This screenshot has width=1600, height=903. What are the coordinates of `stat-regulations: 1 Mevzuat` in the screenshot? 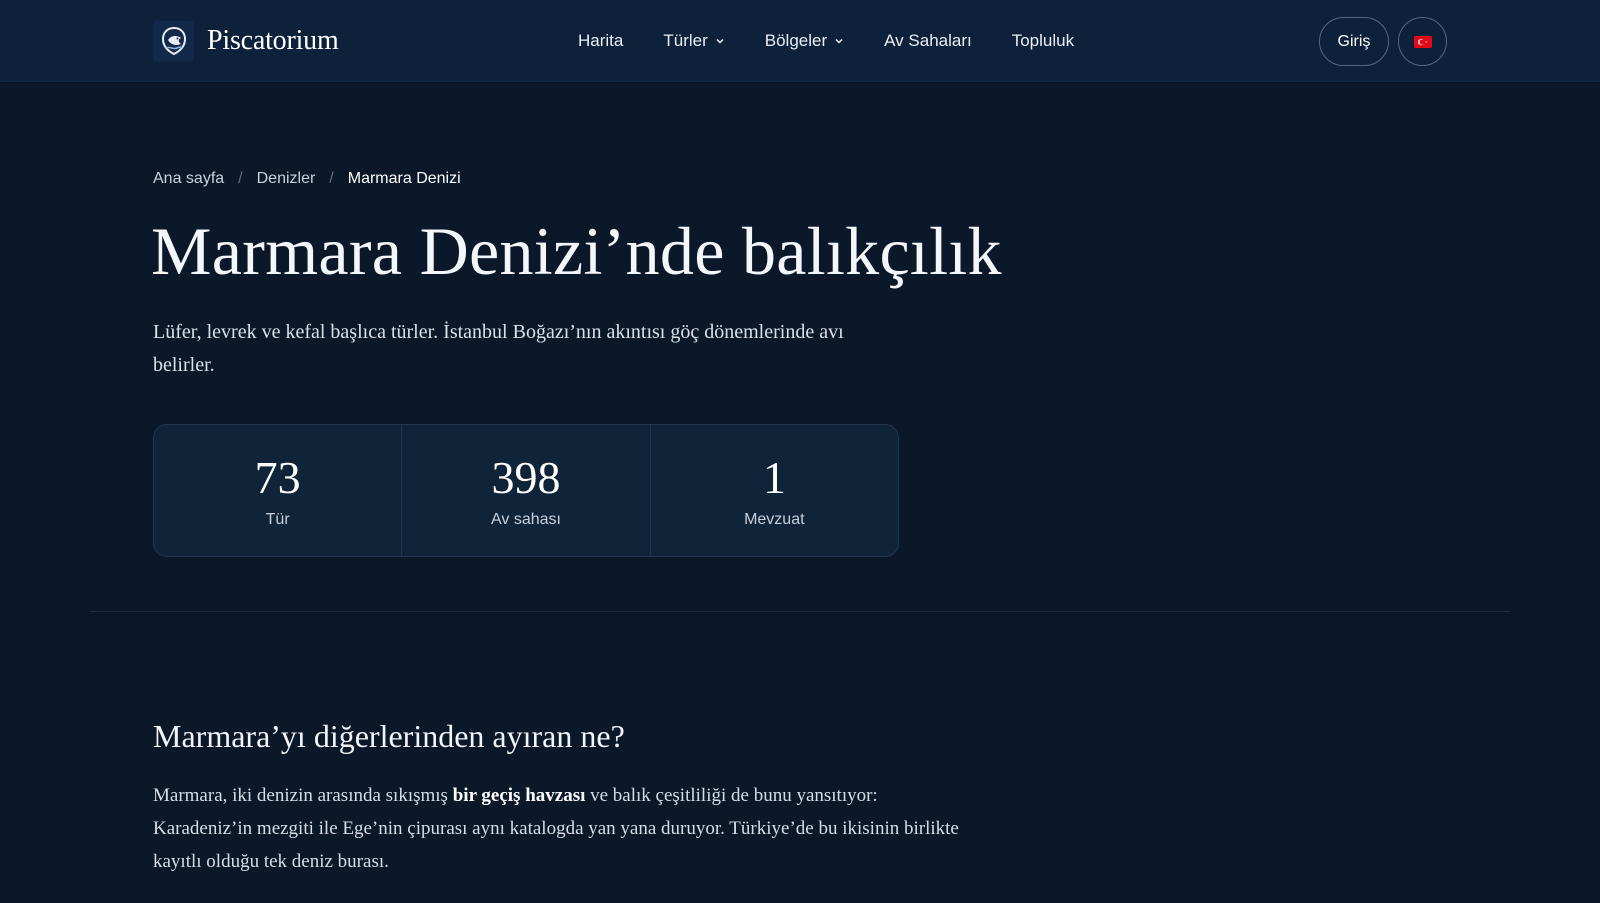 It's located at (774, 490).